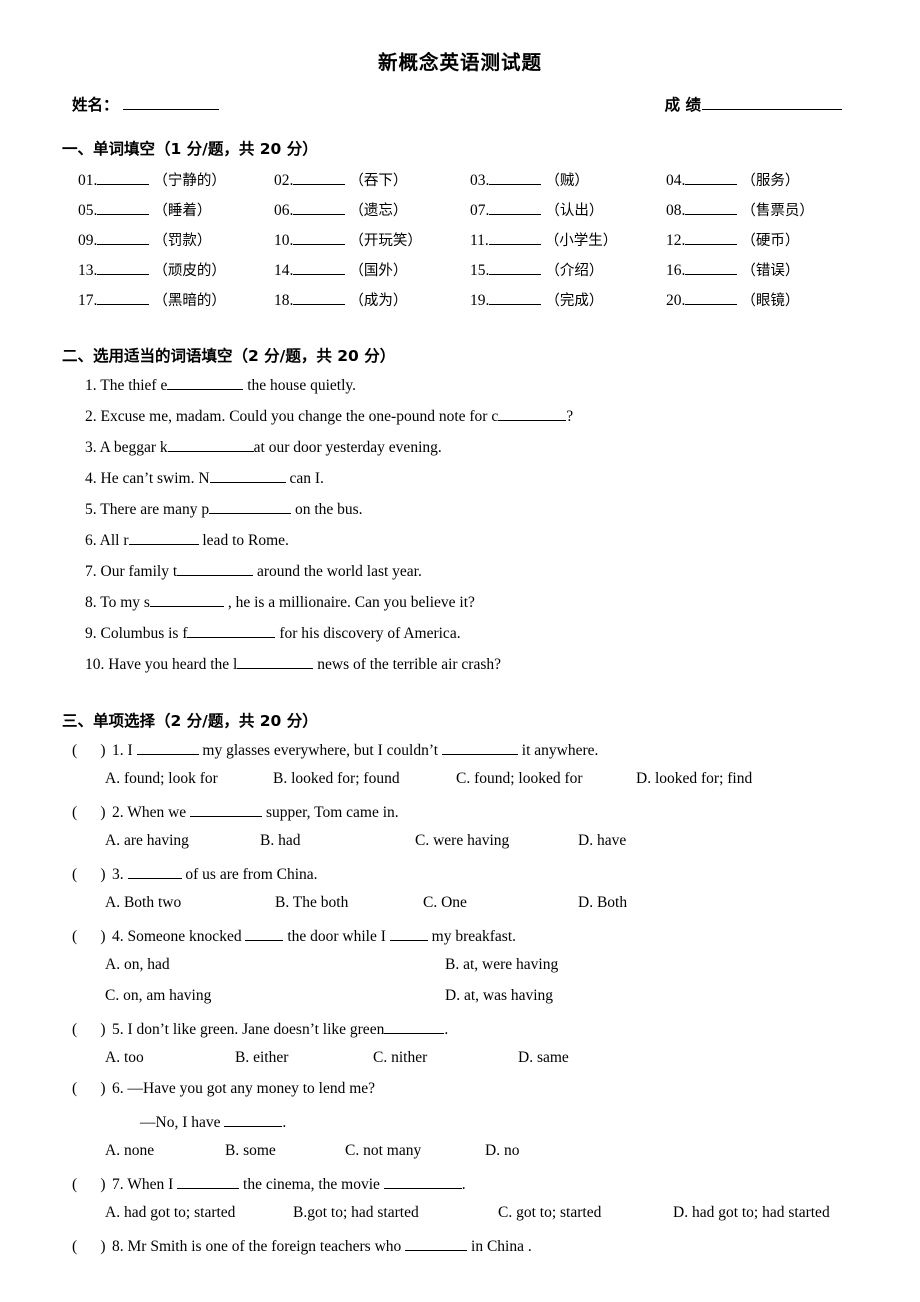 This screenshot has width=920, height=1302. What do you see at coordinates (395, 1213) in the screenshot?
I see `mc-option: B.got to; had started` at bounding box center [395, 1213].